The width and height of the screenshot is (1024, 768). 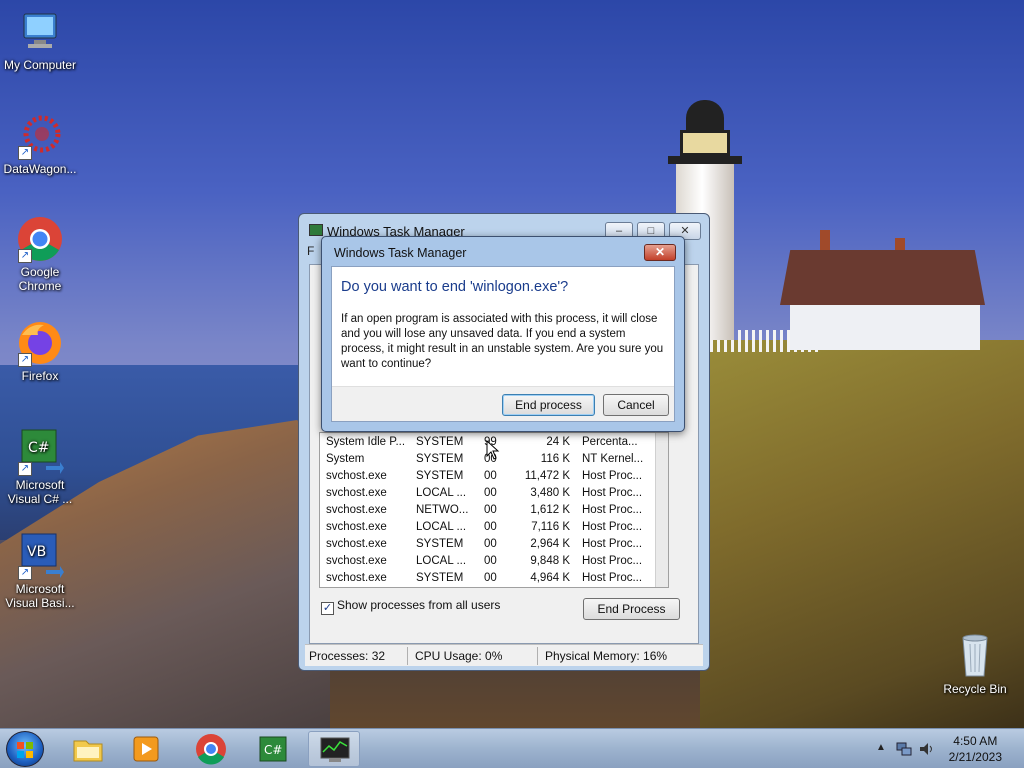 I want to click on status-cpu-usage: CPU Usage: 0%, so click(x=459, y=656).